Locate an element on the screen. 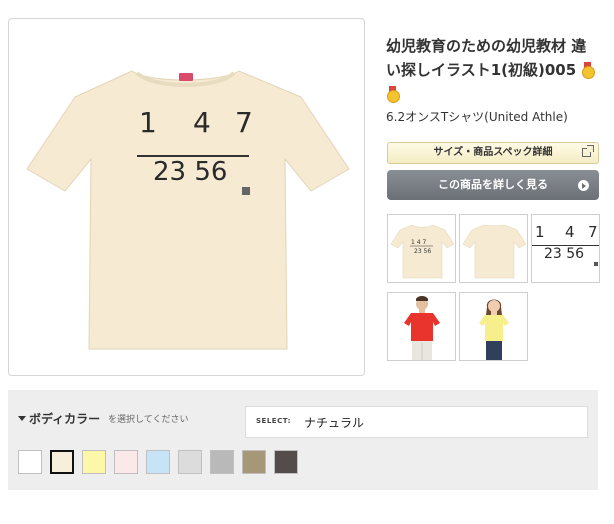  caret-down-icon is located at coordinates (22, 418).